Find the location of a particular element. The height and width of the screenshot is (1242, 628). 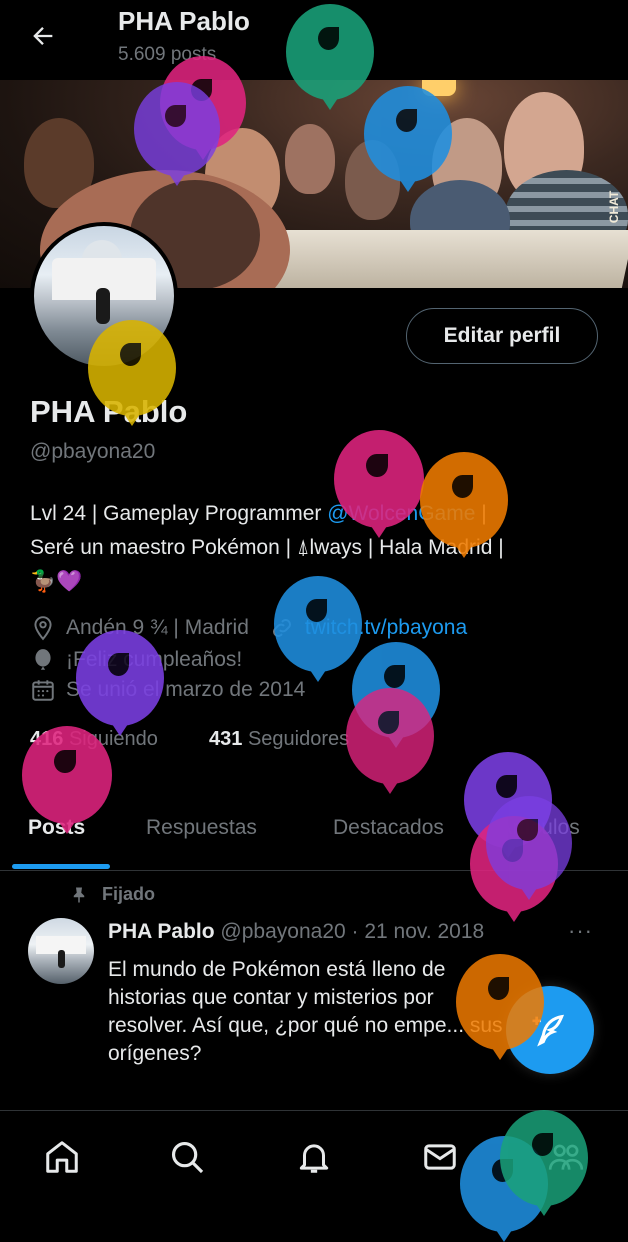

pinned-label: Fijado is located at coordinates (112, 894).